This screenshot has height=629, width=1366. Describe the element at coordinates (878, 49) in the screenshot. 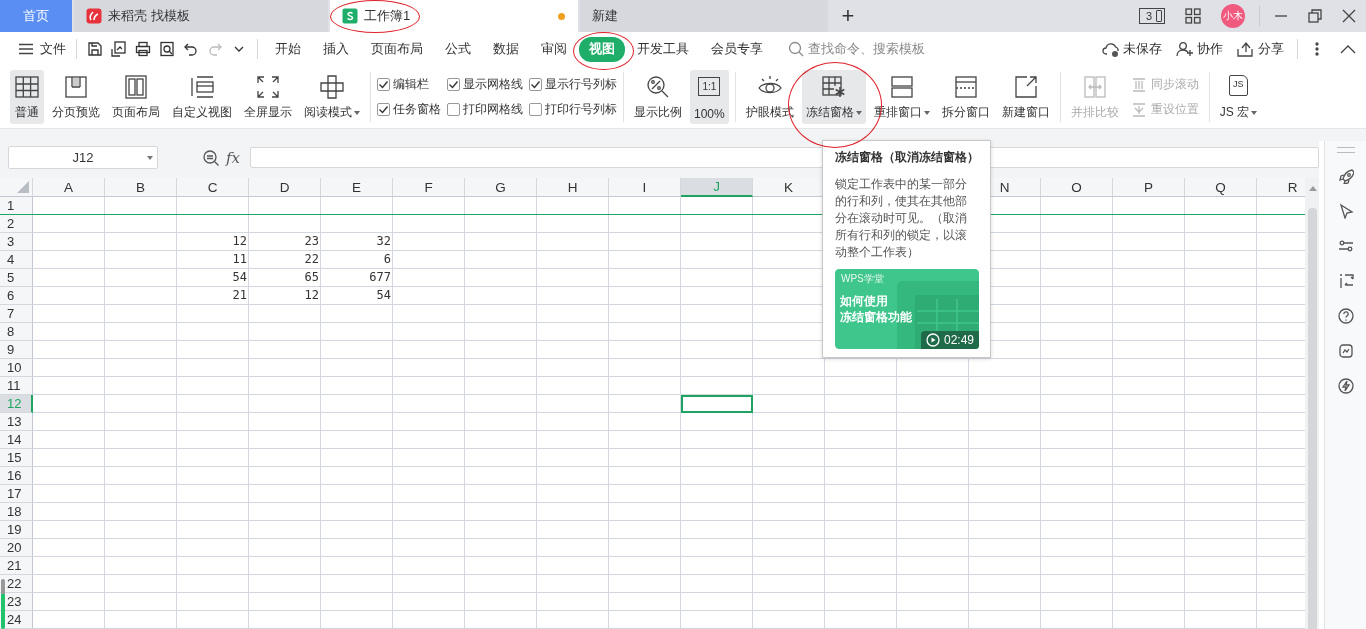

I see `search-field: 查找命令、搜索模板` at that location.